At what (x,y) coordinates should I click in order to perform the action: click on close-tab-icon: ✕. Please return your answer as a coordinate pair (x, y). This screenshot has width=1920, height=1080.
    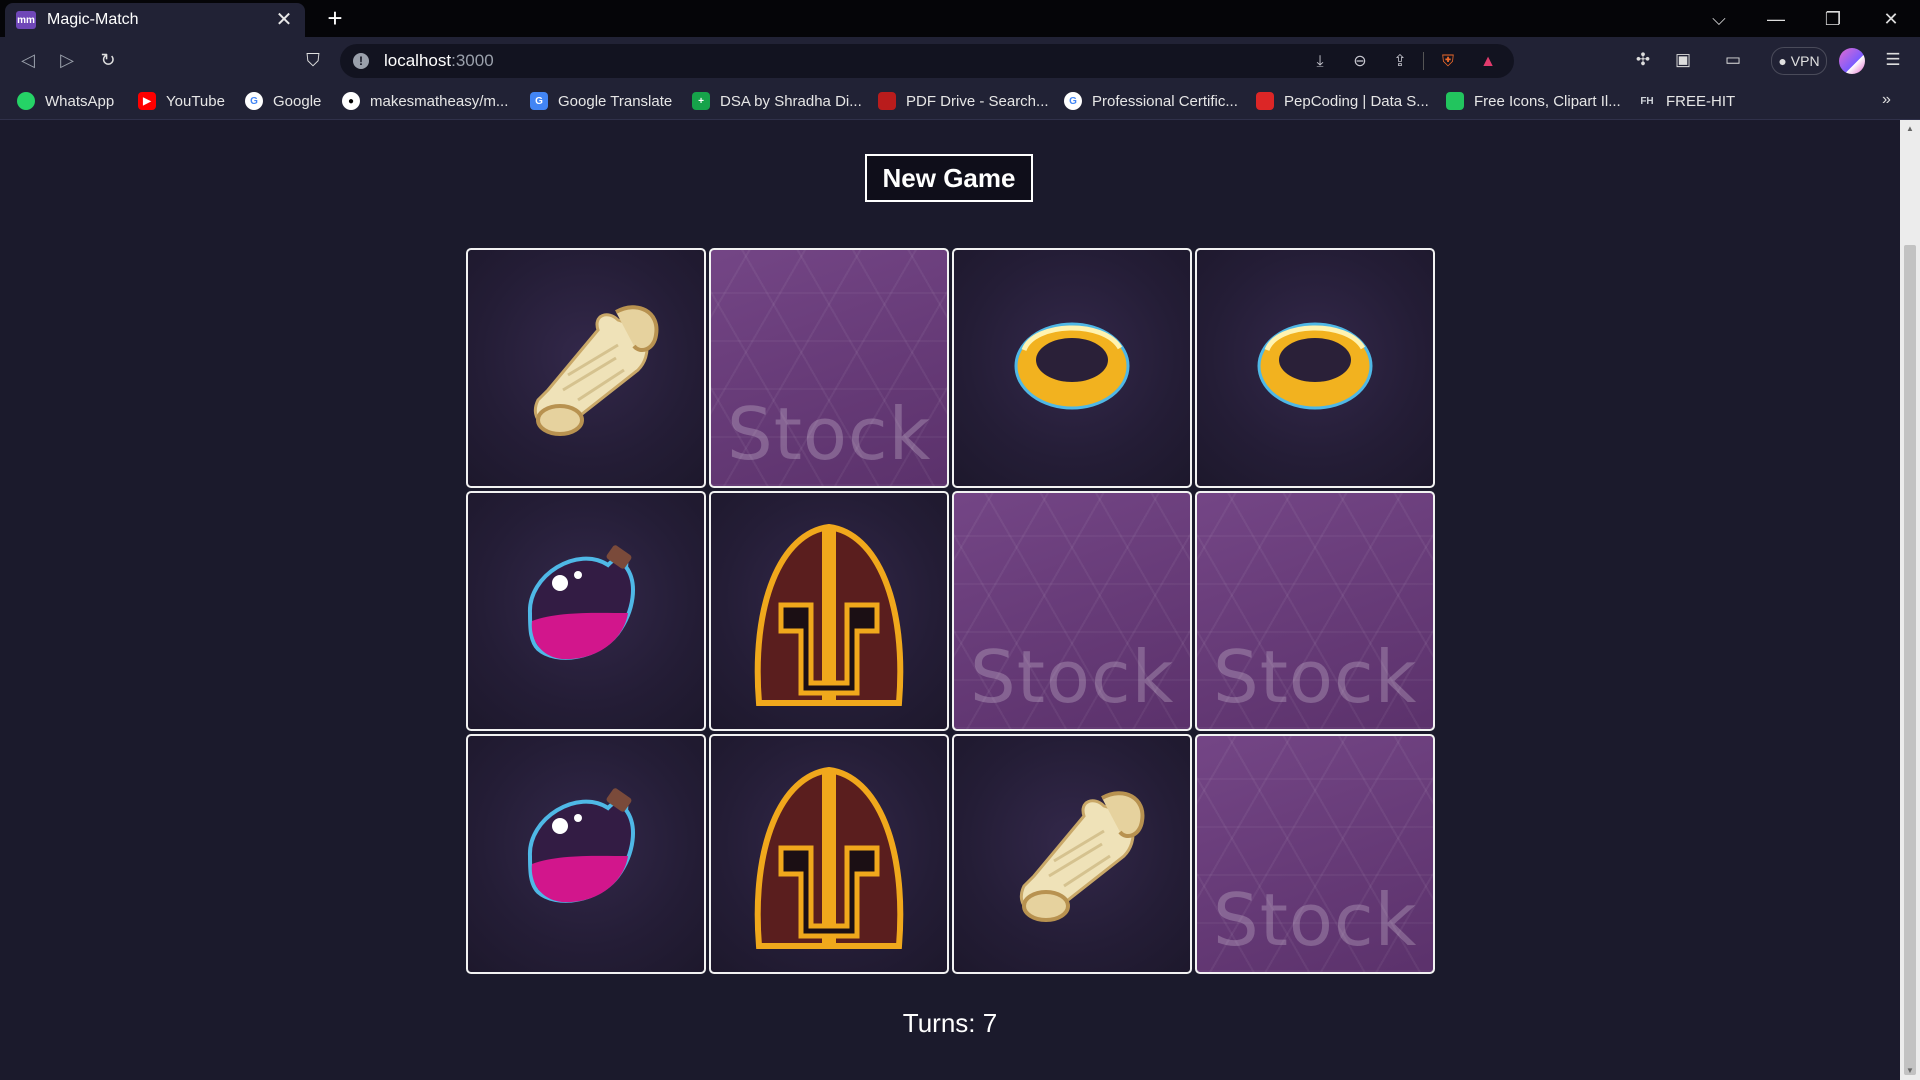
    Looking at the image, I should click on (284, 20).